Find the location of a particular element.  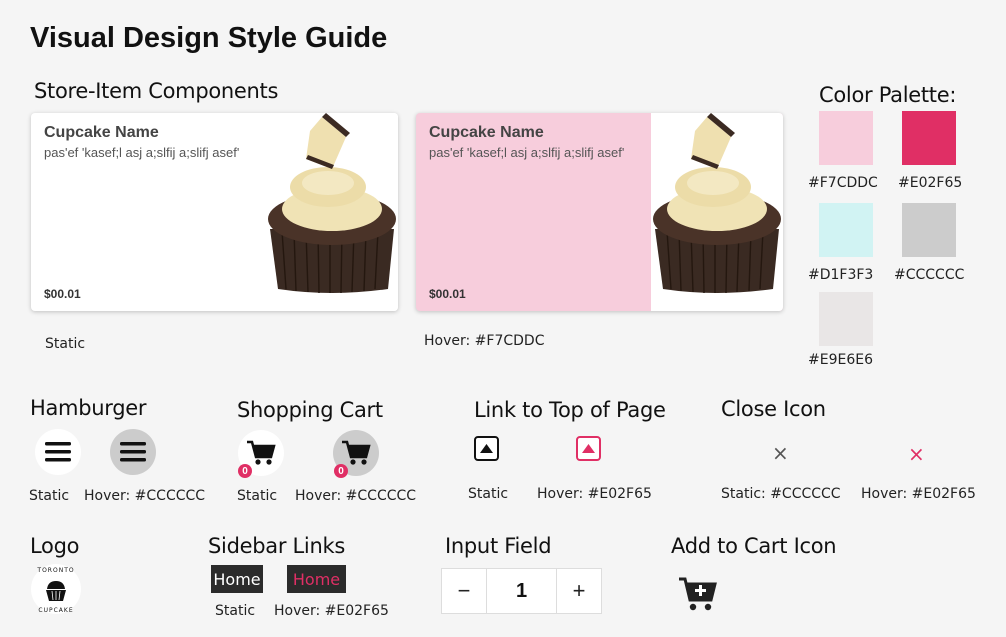

back-to-top-button-hover is located at coordinates (588, 448).